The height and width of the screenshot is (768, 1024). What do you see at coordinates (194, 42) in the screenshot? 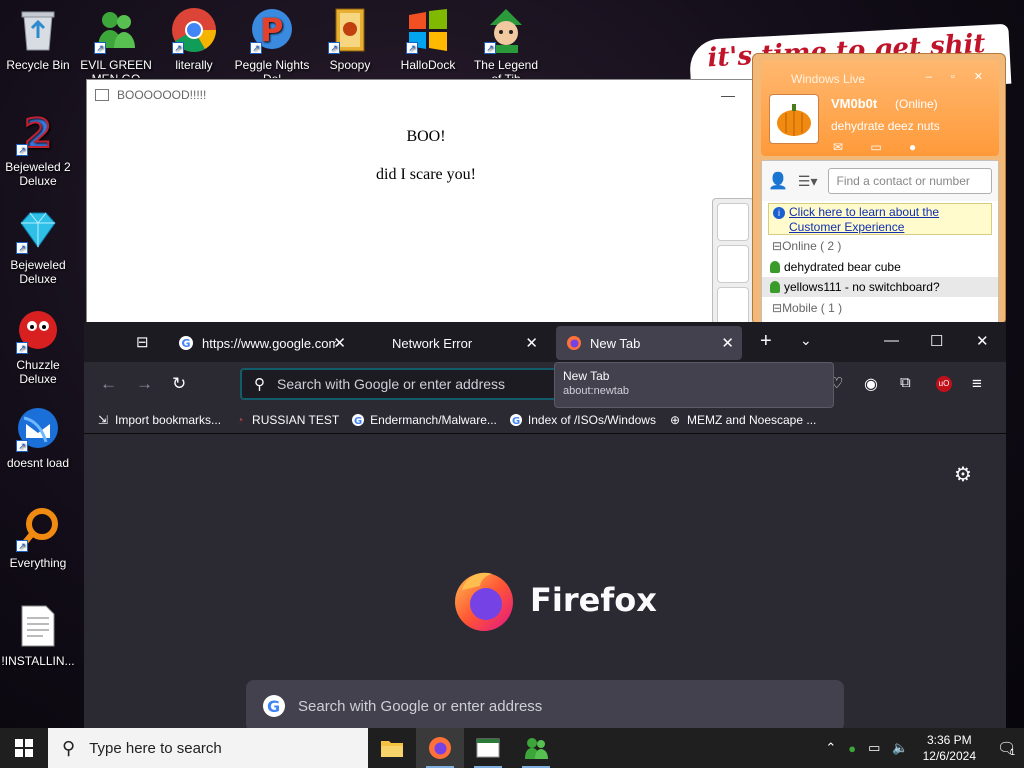
I see `desktop-icon-literally: ↗ literally` at bounding box center [194, 42].